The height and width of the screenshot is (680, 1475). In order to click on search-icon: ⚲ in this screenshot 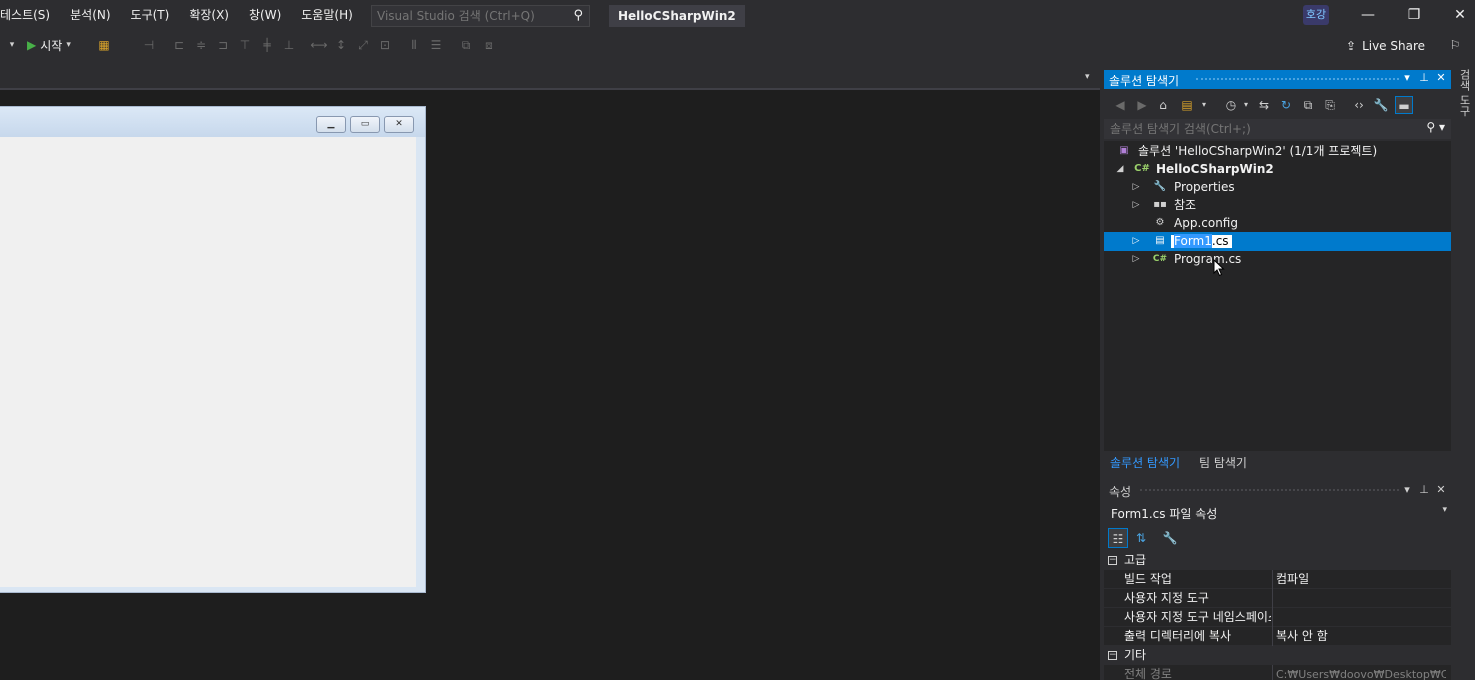, I will do `click(578, 15)`.